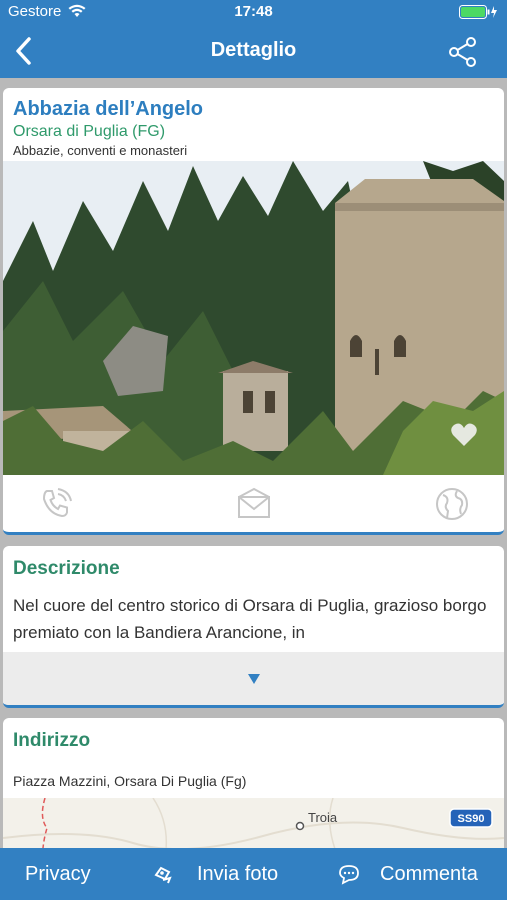  What do you see at coordinates (323, 817) in the screenshot?
I see `map-place-label: Troia` at bounding box center [323, 817].